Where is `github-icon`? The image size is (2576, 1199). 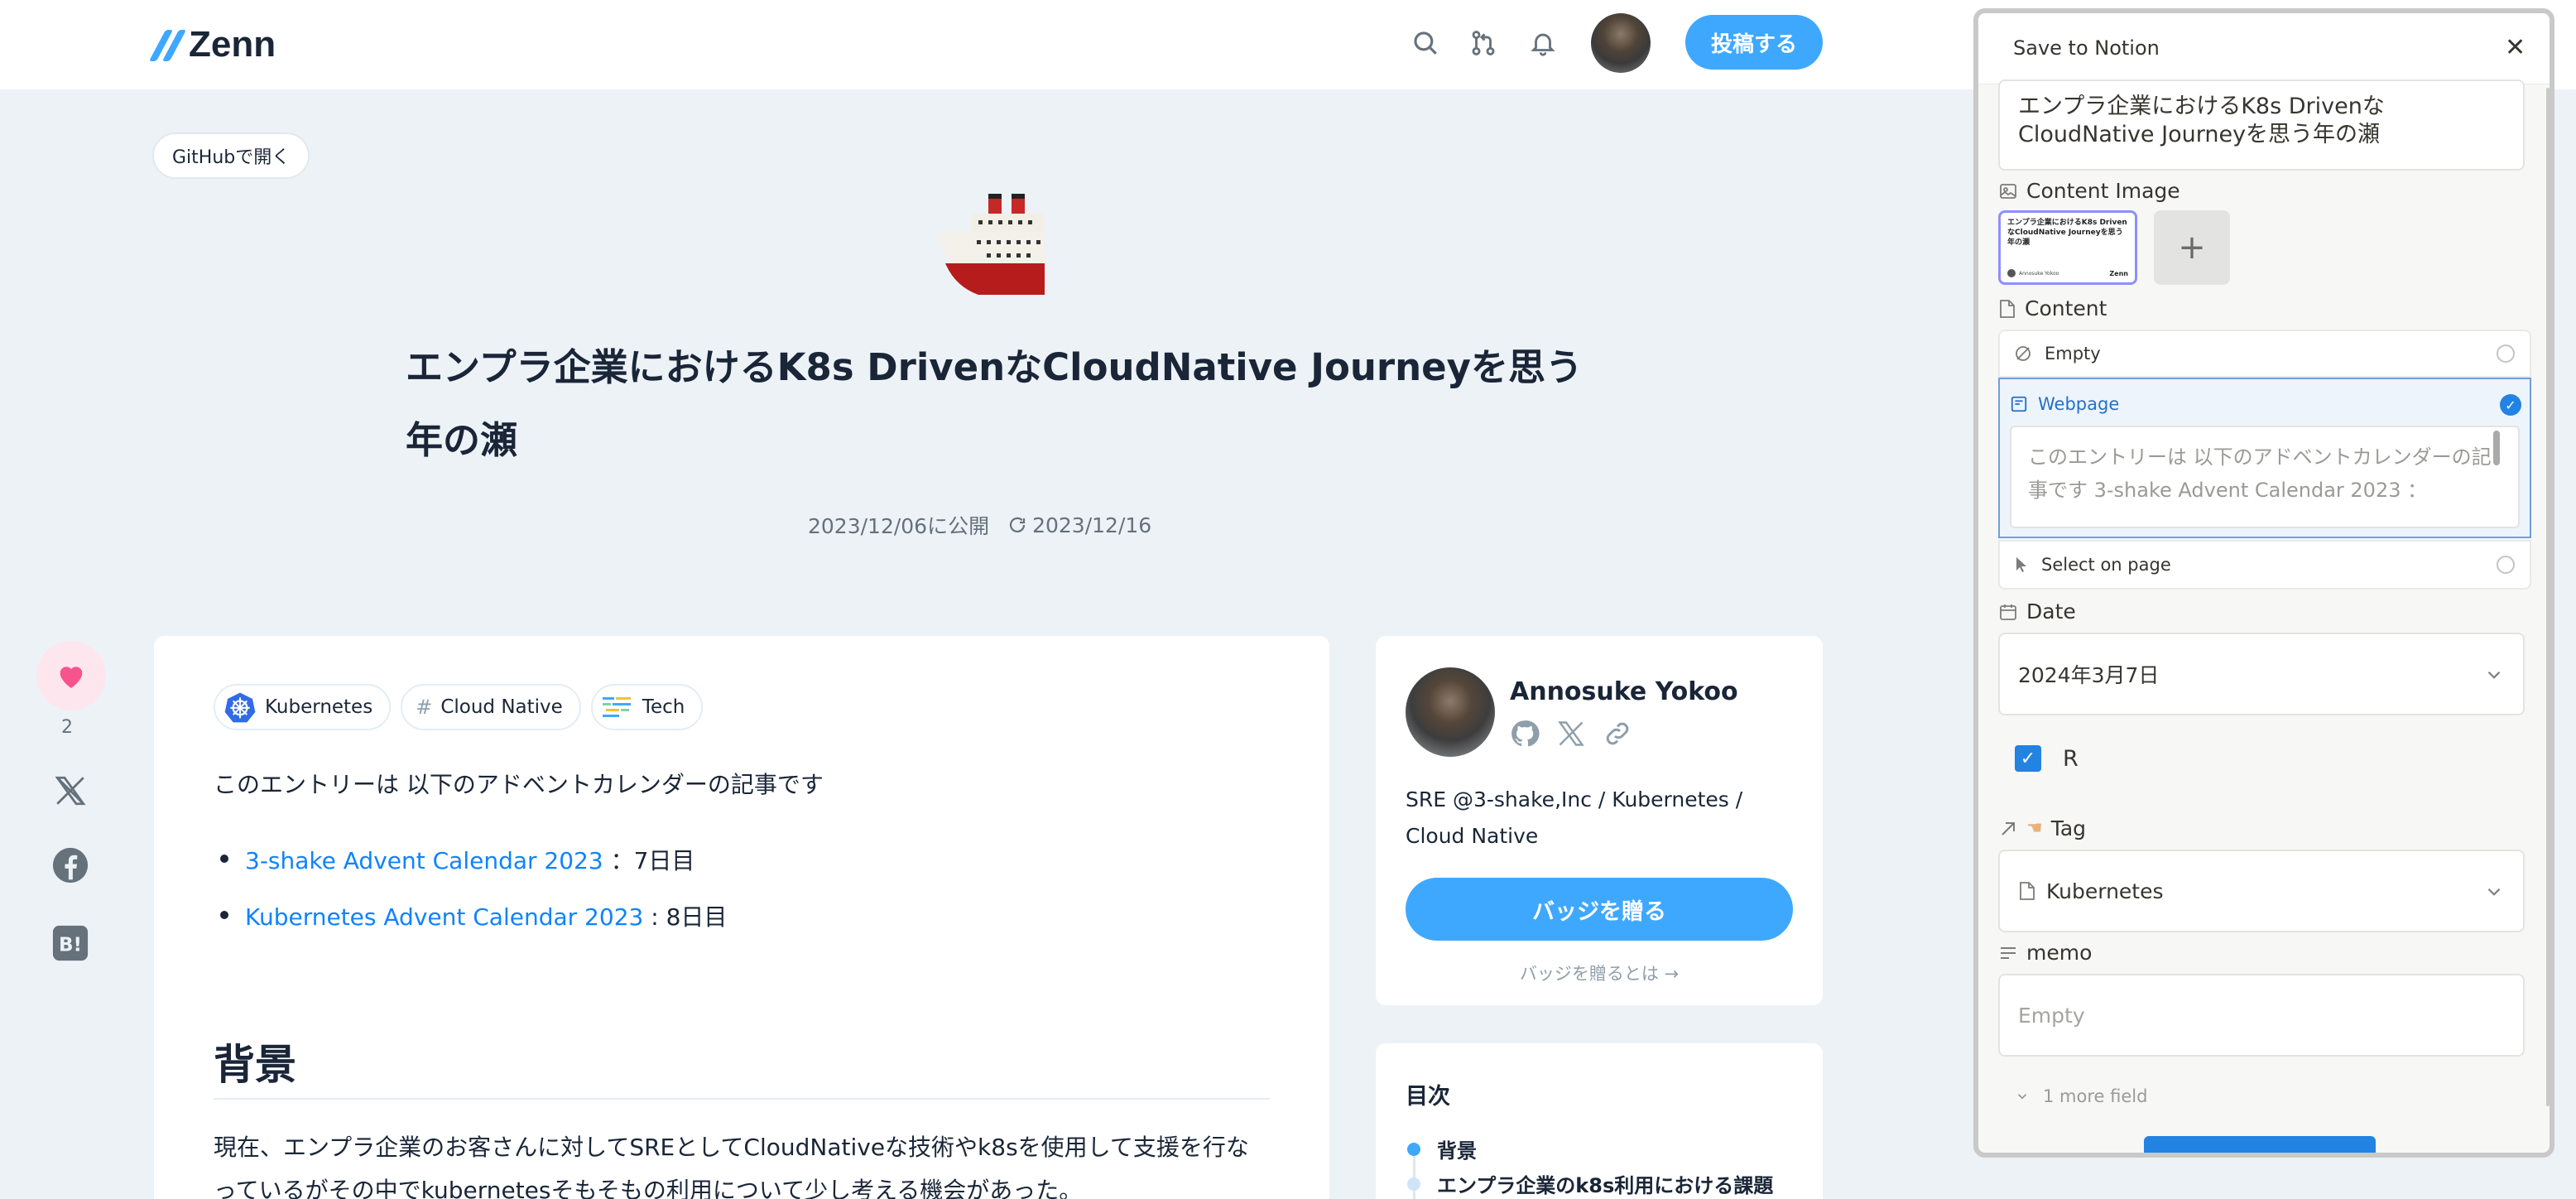 github-icon is located at coordinates (1525, 734).